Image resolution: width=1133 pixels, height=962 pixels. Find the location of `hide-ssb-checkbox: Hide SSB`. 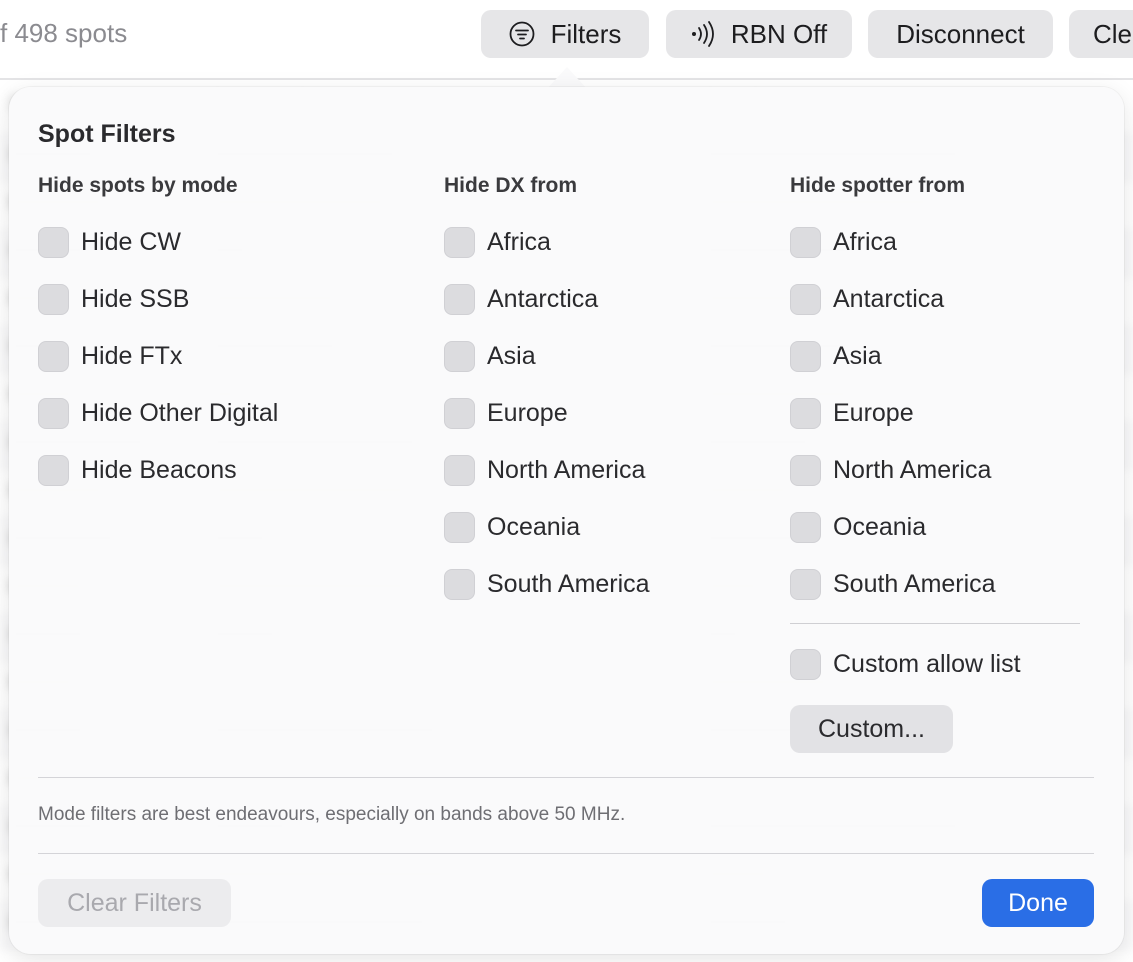

hide-ssb-checkbox: Hide SSB is located at coordinates (228, 299).